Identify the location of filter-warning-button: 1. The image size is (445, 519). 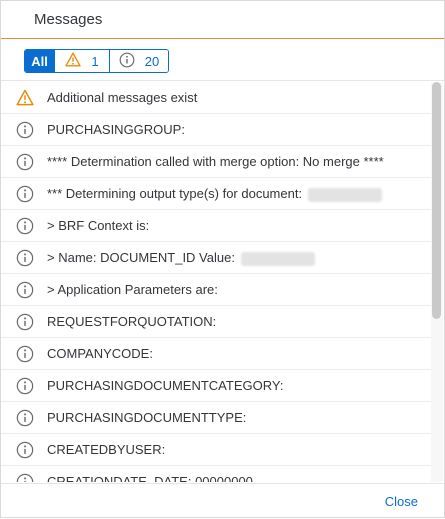
(82, 61).